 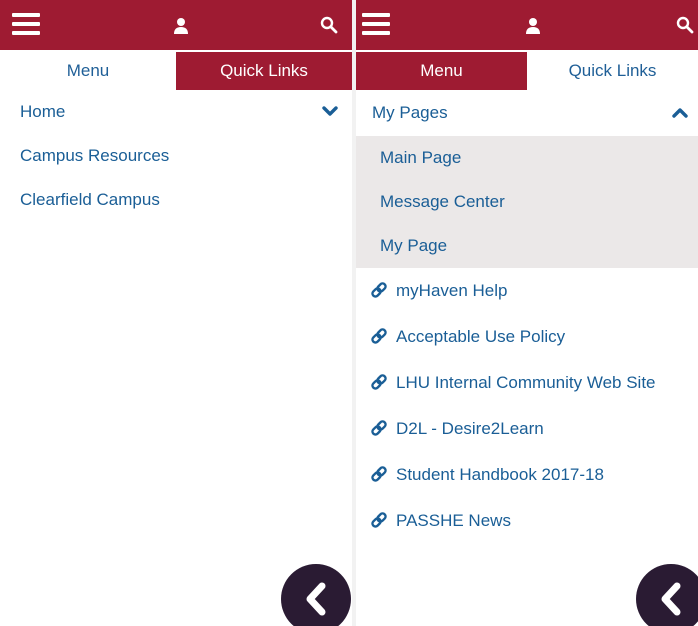 What do you see at coordinates (43, 111) in the screenshot?
I see `nav-item-label: Home` at bounding box center [43, 111].